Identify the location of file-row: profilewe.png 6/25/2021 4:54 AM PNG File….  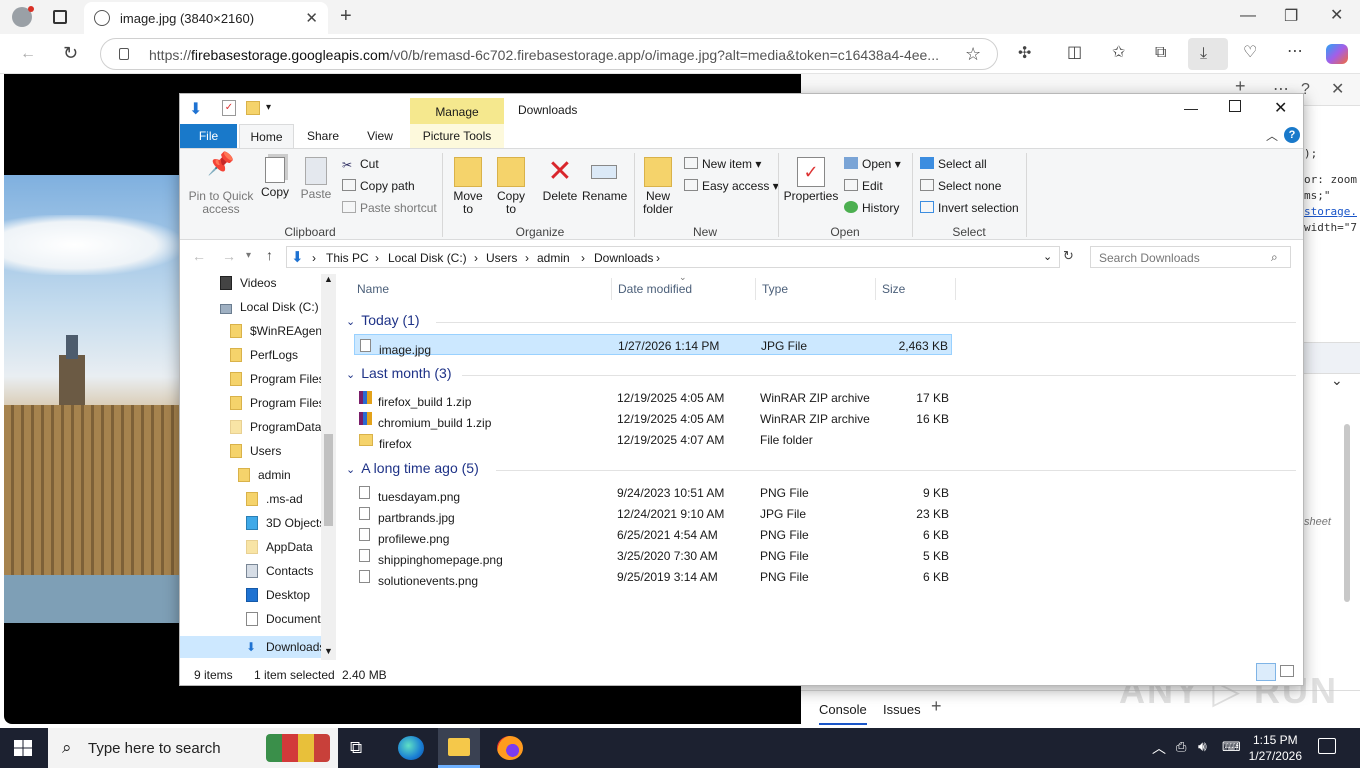
(653, 535).